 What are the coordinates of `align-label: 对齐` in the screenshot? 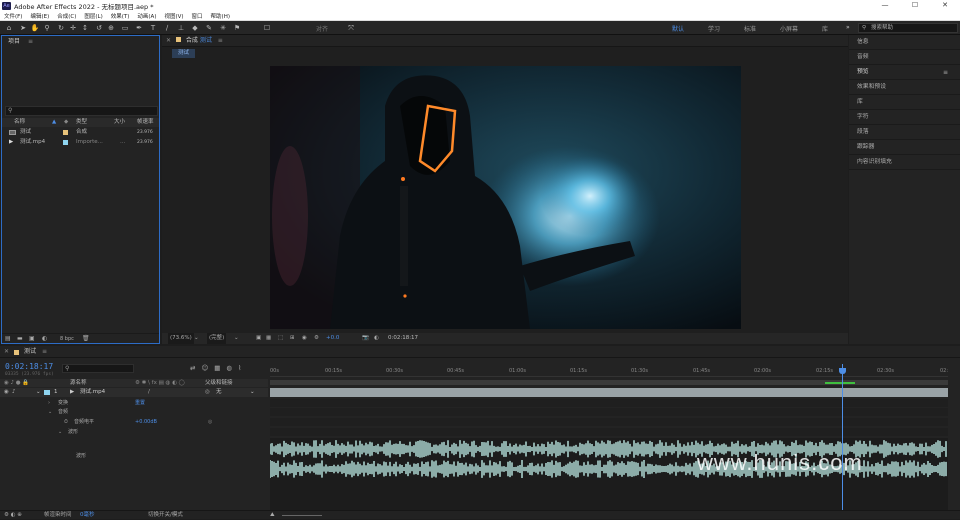 It's located at (322, 28).